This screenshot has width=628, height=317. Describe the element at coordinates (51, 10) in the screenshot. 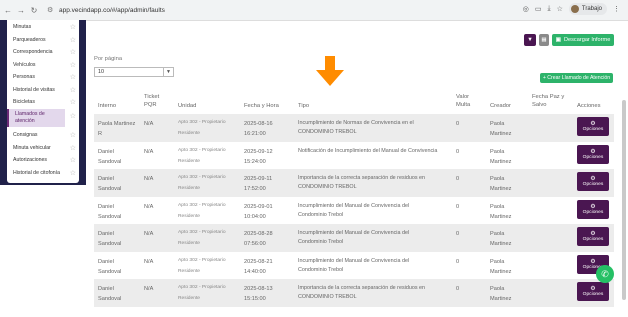

I see `site-info-icon: ⚙` at that location.